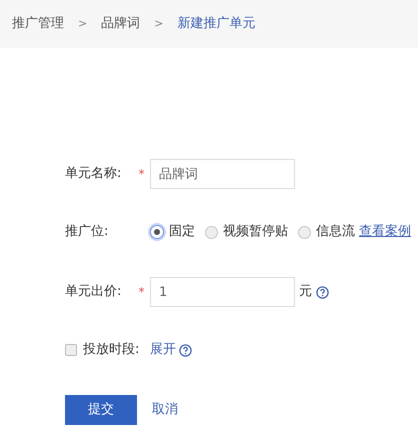 This screenshot has width=418, height=442. What do you see at coordinates (165, 410) in the screenshot?
I see `cancel-button: 取消` at bounding box center [165, 410].